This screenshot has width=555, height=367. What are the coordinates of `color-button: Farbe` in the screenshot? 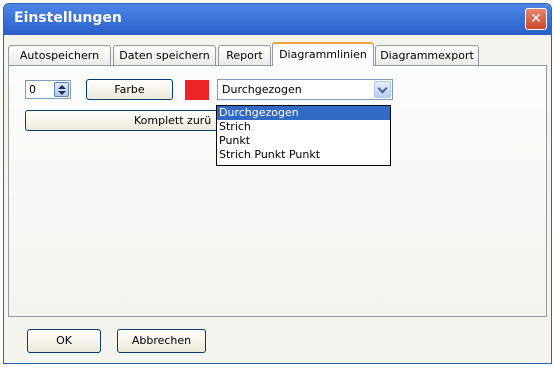 It's located at (129, 89).